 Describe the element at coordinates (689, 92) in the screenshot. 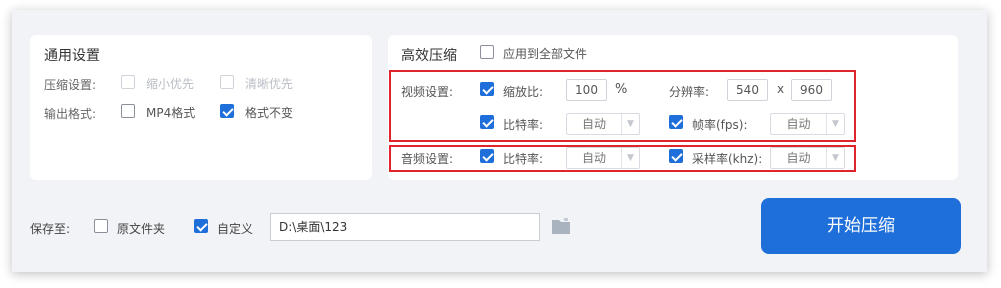

I see `resolution-label: 分辨率:` at that location.